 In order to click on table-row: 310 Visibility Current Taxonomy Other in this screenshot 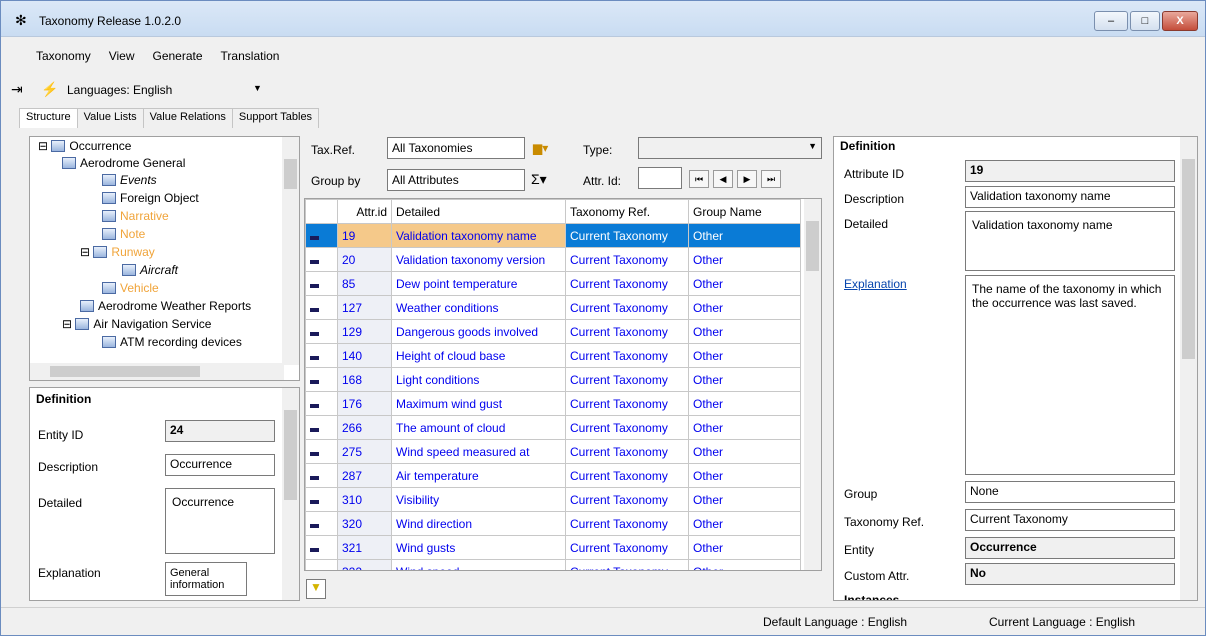, I will do `click(553, 499)`.